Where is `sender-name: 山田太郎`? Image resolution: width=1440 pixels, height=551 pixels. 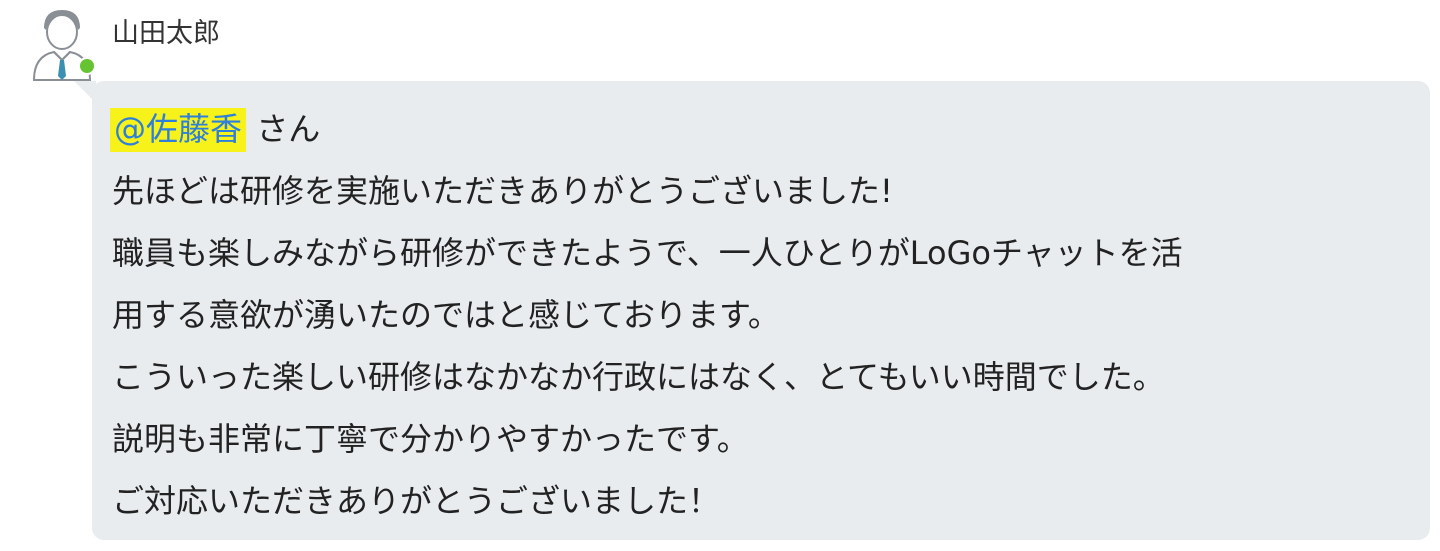 sender-name: 山田太郎 is located at coordinates (166, 34).